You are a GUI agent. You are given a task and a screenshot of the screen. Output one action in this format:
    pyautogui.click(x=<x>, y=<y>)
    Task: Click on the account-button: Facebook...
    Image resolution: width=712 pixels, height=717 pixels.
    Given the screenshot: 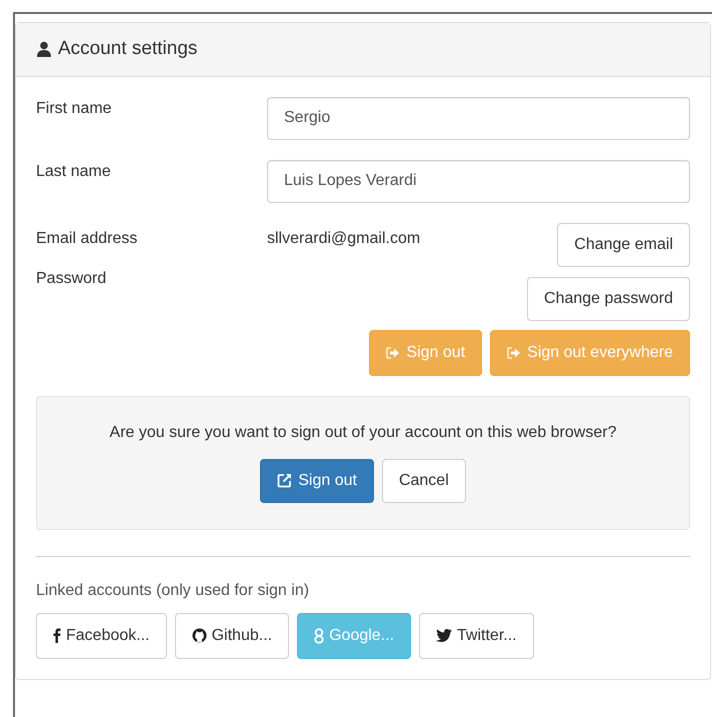 What is the action you would take?
    pyautogui.click(x=101, y=635)
    